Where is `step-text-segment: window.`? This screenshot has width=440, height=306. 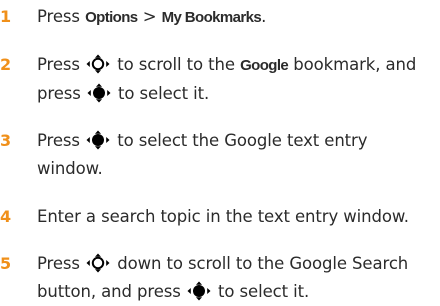
step-text-segment: window. is located at coordinates (70, 168).